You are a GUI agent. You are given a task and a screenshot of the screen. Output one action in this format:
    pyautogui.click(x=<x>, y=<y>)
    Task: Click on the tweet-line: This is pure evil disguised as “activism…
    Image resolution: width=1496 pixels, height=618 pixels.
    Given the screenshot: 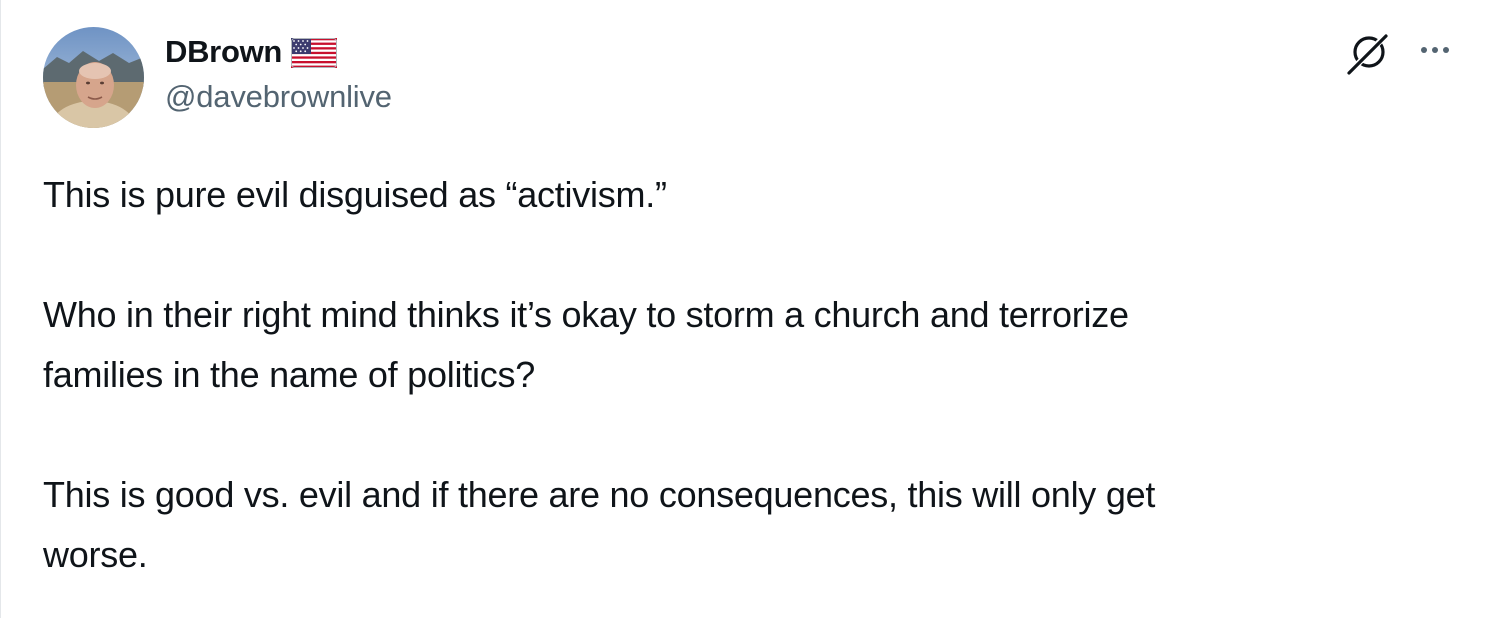 What is the action you would take?
    pyautogui.click(x=355, y=194)
    